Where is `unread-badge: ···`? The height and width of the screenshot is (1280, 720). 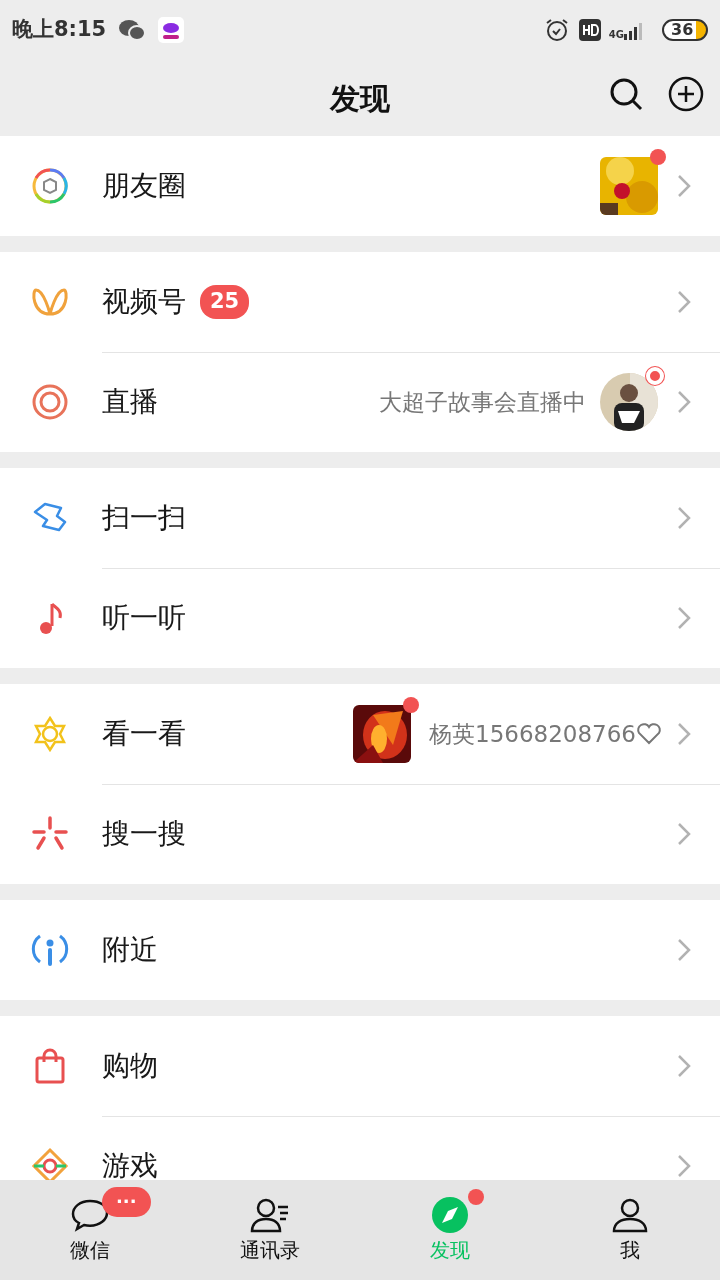 unread-badge: ··· is located at coordinates (126, 1202).